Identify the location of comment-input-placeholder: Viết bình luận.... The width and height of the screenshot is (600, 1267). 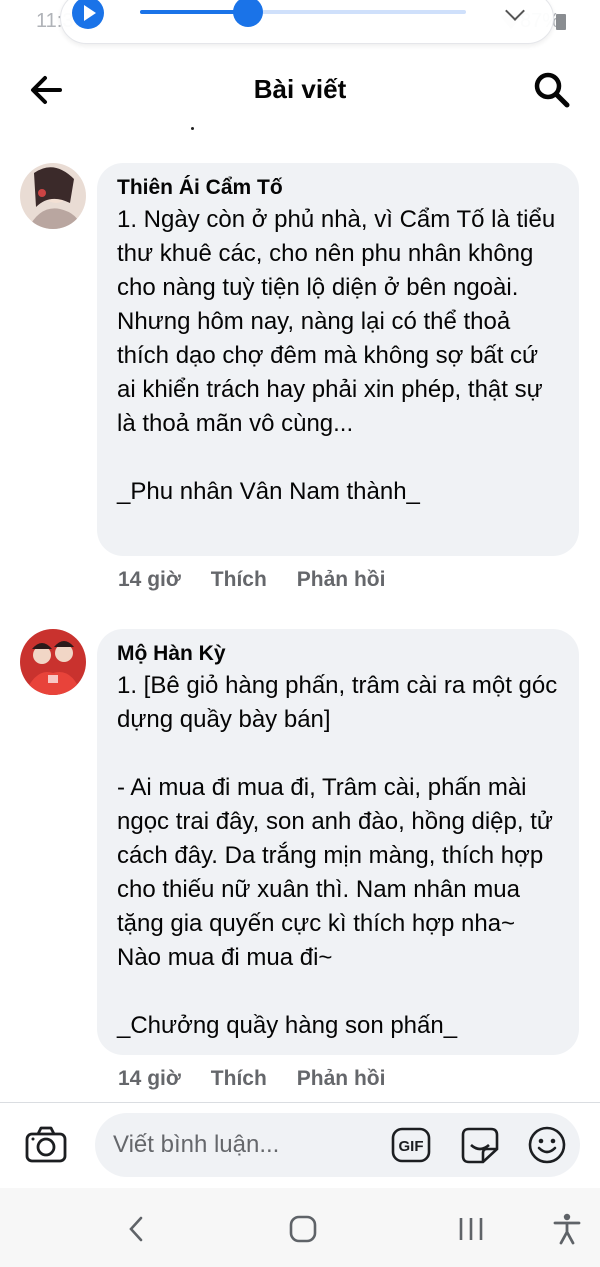
(196, 1145).